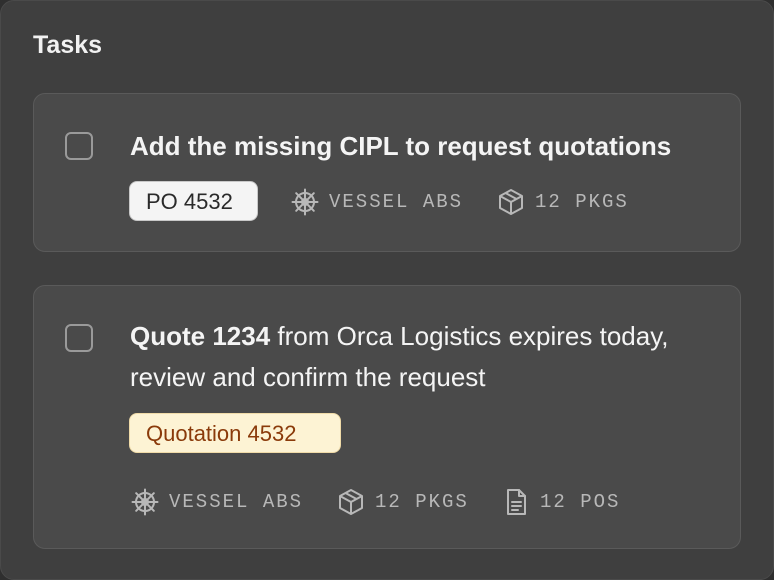 This screenshot has width=774, height=580. I want to click on quotation-tag: Quotation 4532, so click(235, 433).